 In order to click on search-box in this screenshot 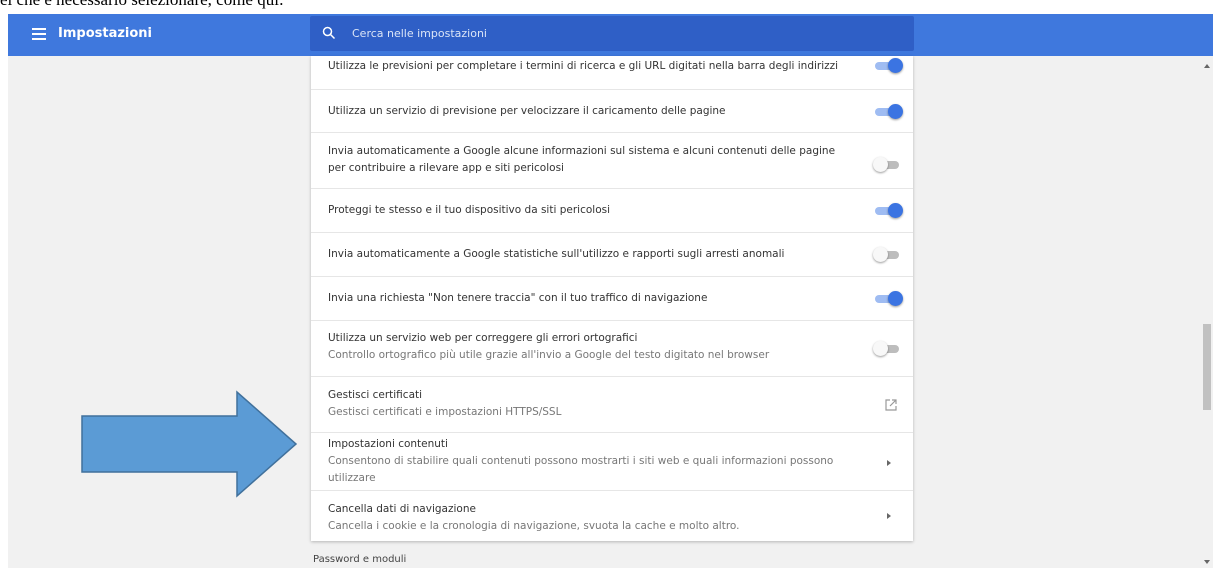, I will do `click(612, 33)`.